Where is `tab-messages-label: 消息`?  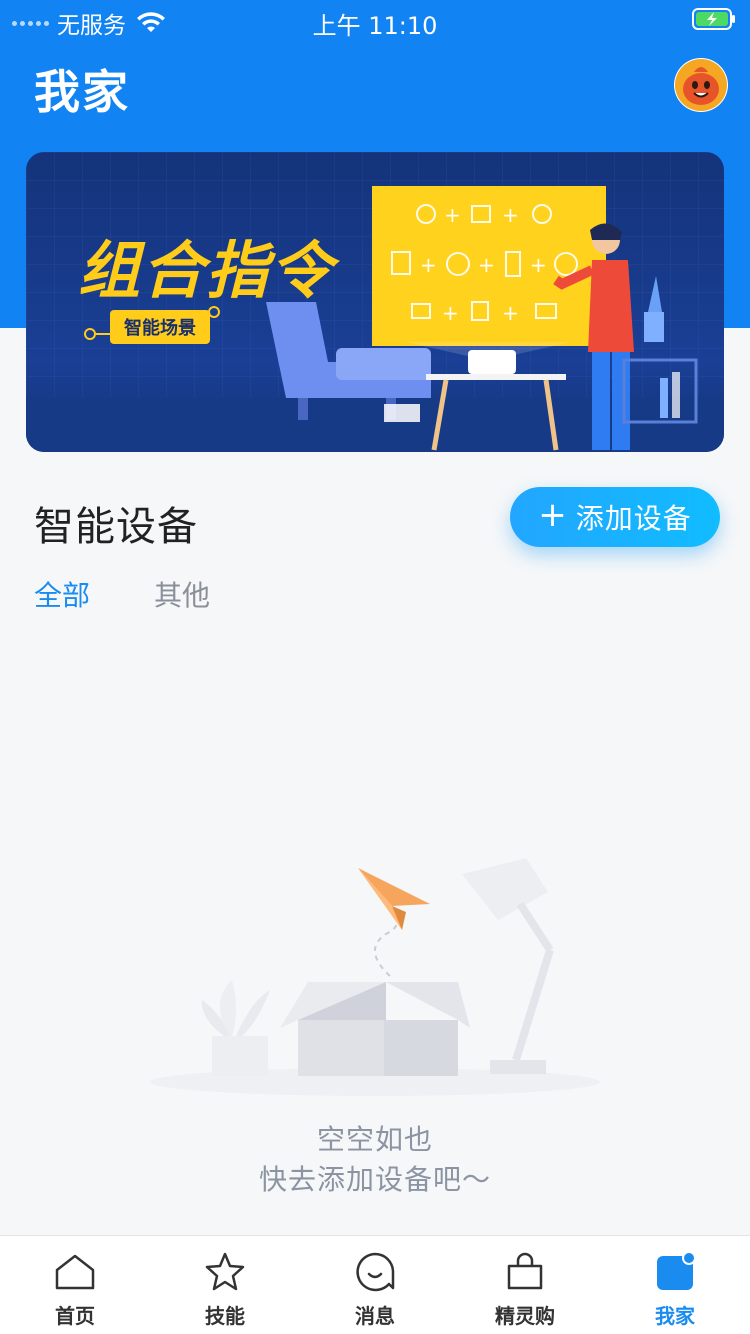
tab-messages-label: 消息 is located at coordinates (375, 1316).